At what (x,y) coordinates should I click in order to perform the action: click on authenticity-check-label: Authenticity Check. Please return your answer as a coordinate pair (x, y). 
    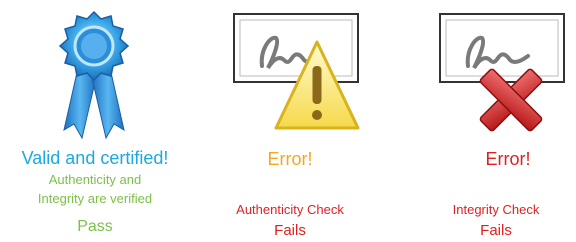
    Looking at the image, I should click on (290, 209).